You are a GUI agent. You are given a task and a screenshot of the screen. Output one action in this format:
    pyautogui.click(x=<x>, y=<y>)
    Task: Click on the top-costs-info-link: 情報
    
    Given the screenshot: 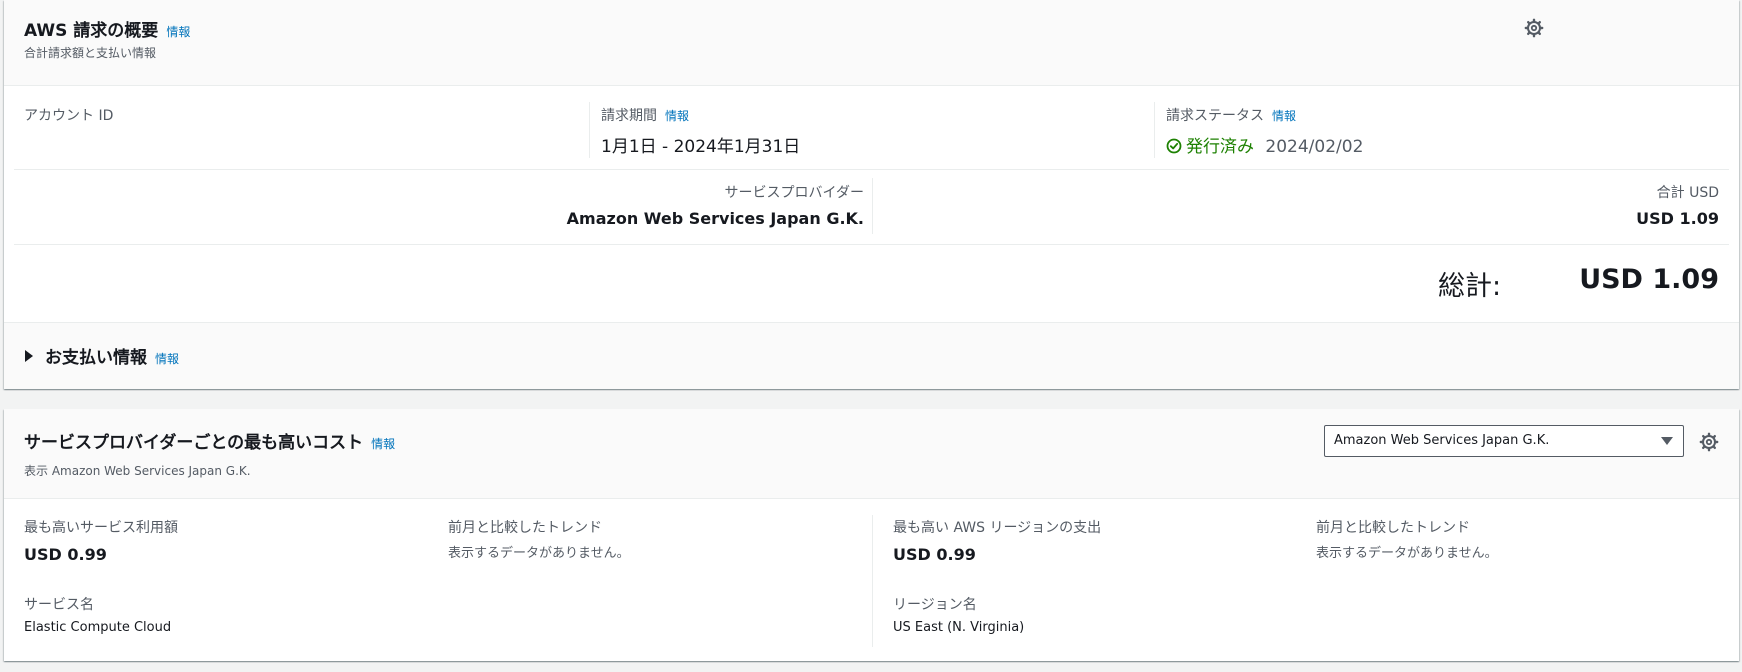 What is the action you would take?
    pyautogui.click(x=383, y=444)
    